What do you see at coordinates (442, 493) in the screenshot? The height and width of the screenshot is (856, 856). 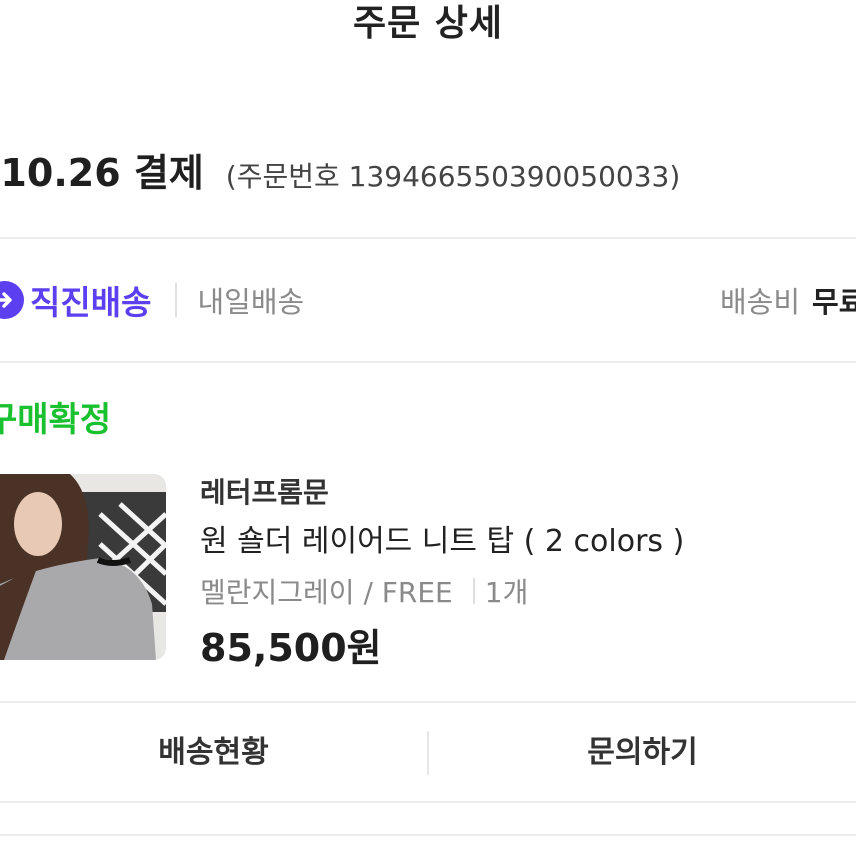 I see `product-brand: 레터프롬문` at bounding box center [442, 493].